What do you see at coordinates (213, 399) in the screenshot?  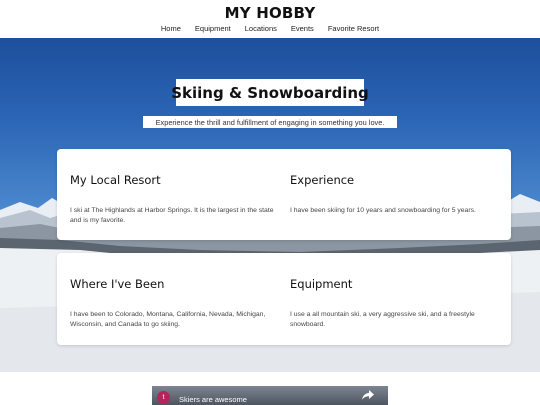 I see `video-title: Skiers are awesome` at bounding box center [213, 399].